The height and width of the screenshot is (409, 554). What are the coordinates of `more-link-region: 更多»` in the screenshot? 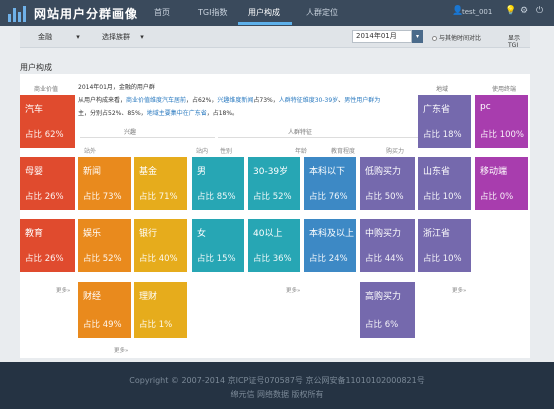 It's located at (459, 290).